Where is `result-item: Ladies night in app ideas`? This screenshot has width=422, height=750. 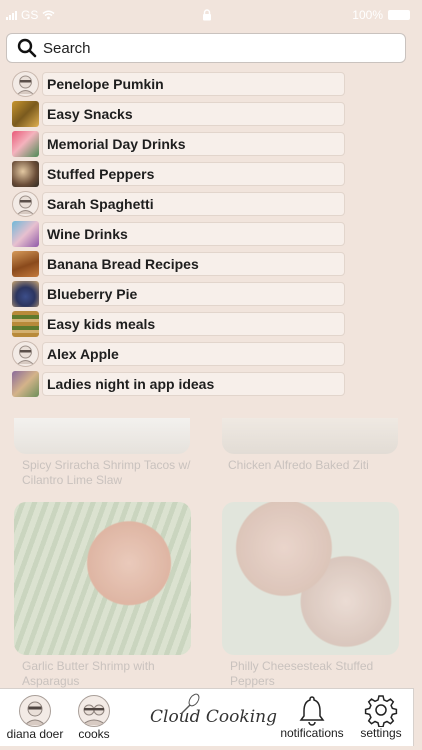 result-item: Ladies night in app ideas is located at coordinates (178, 384).